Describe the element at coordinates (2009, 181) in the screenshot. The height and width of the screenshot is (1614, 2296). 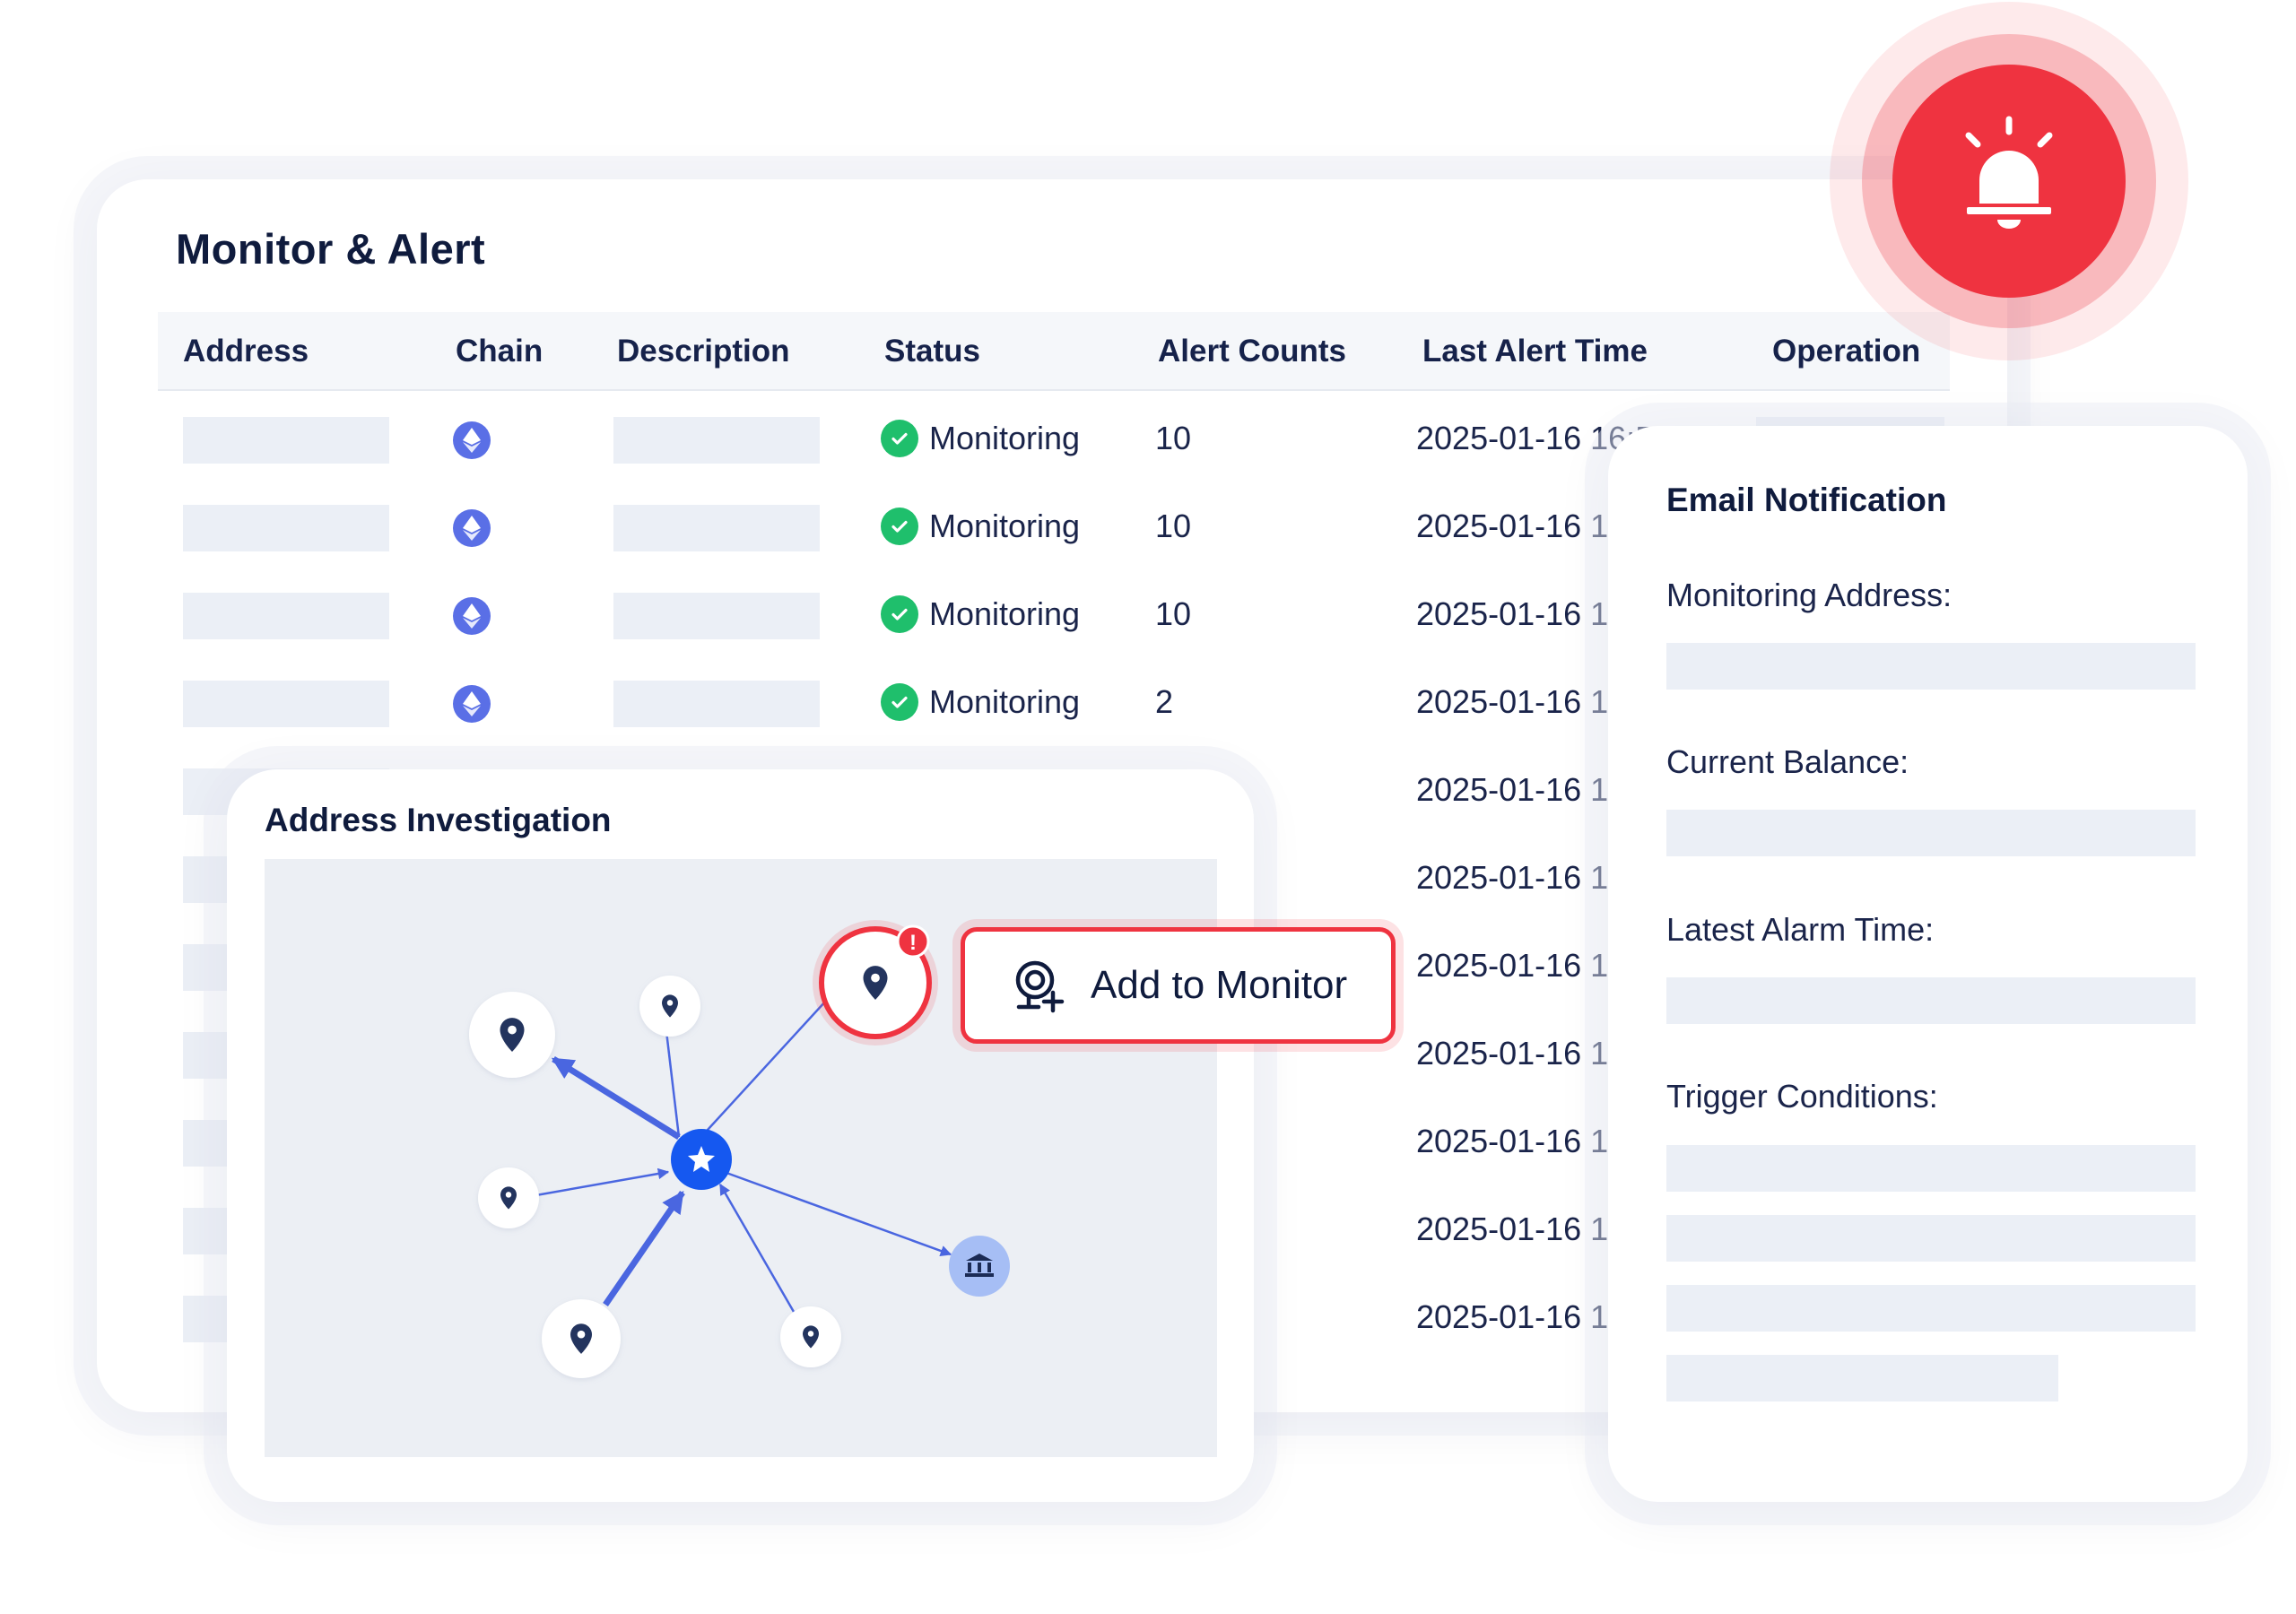
I see `alarm-bell-icon` at that location.